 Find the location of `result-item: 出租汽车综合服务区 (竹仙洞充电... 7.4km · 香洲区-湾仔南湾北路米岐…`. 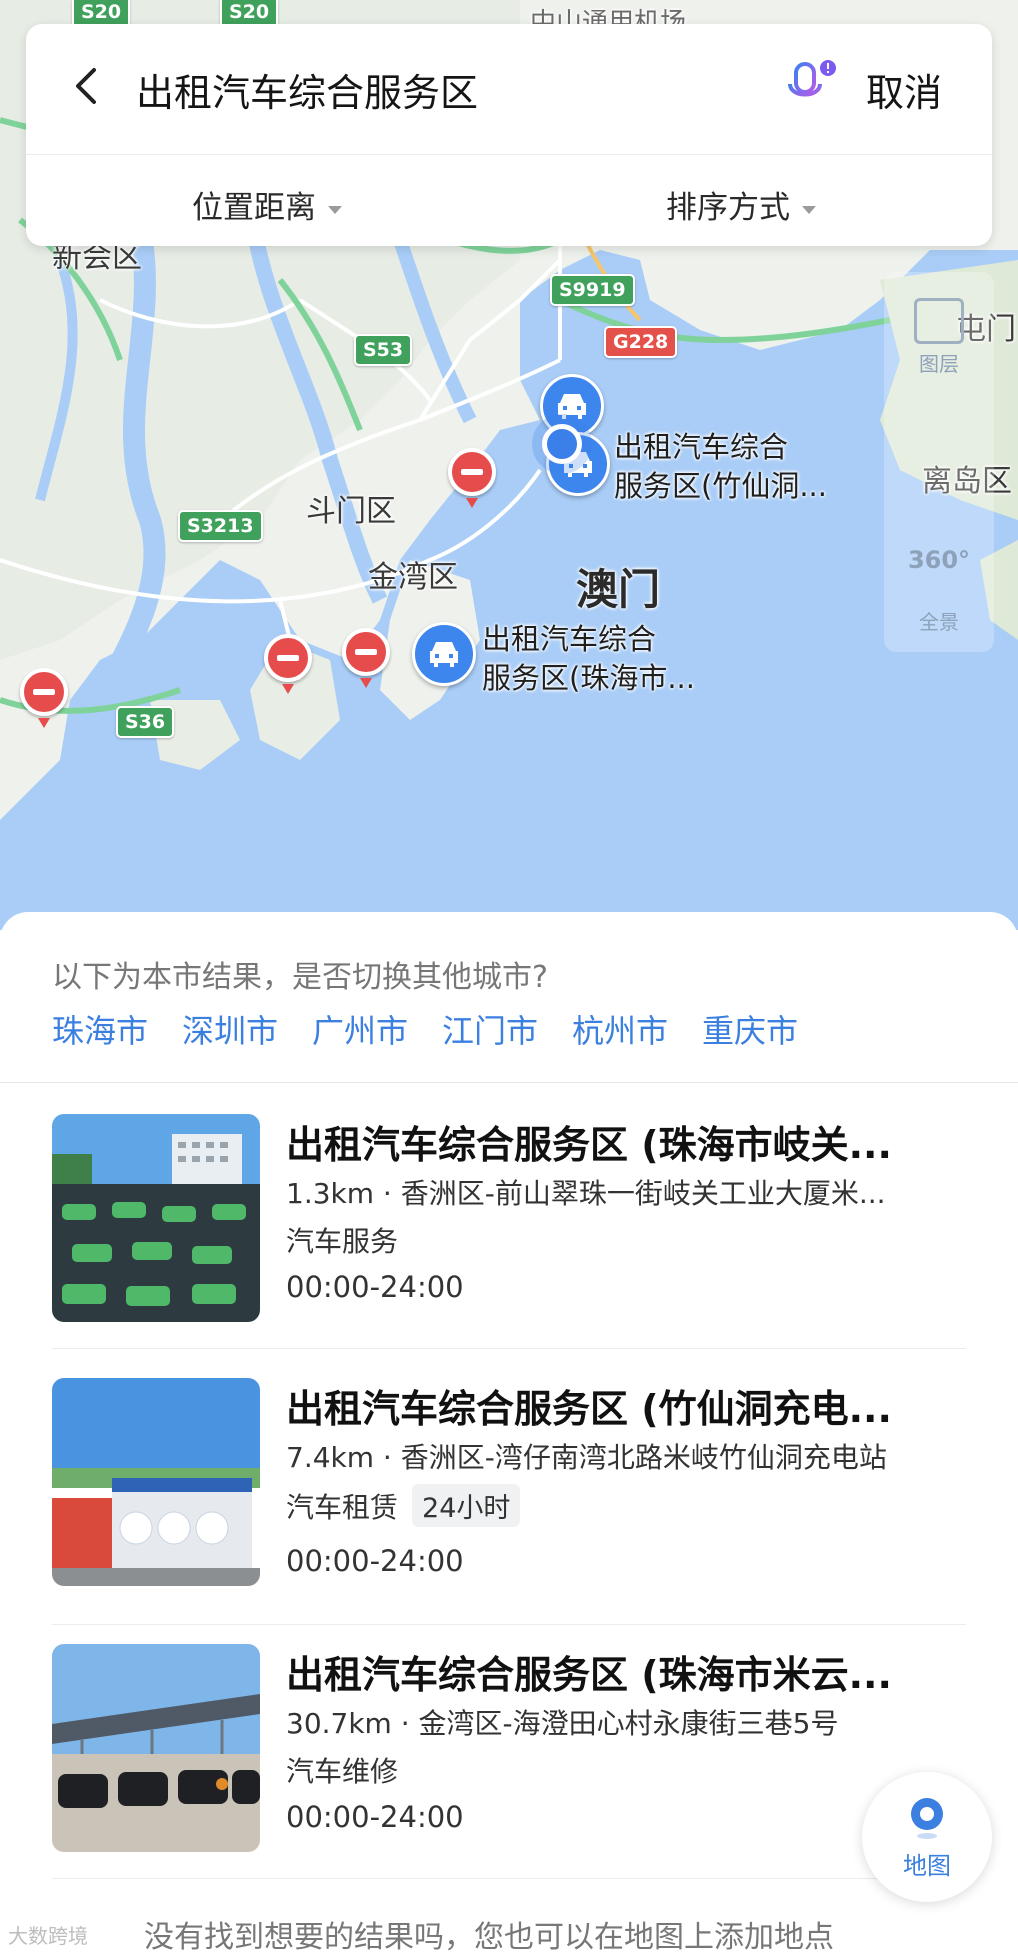

result-item: 出租汽车综合服务区 (竹仙洞充电... 7.4km · 香洲区-湾仔南湾北路米岐… is located at coordinates (509, 1510).